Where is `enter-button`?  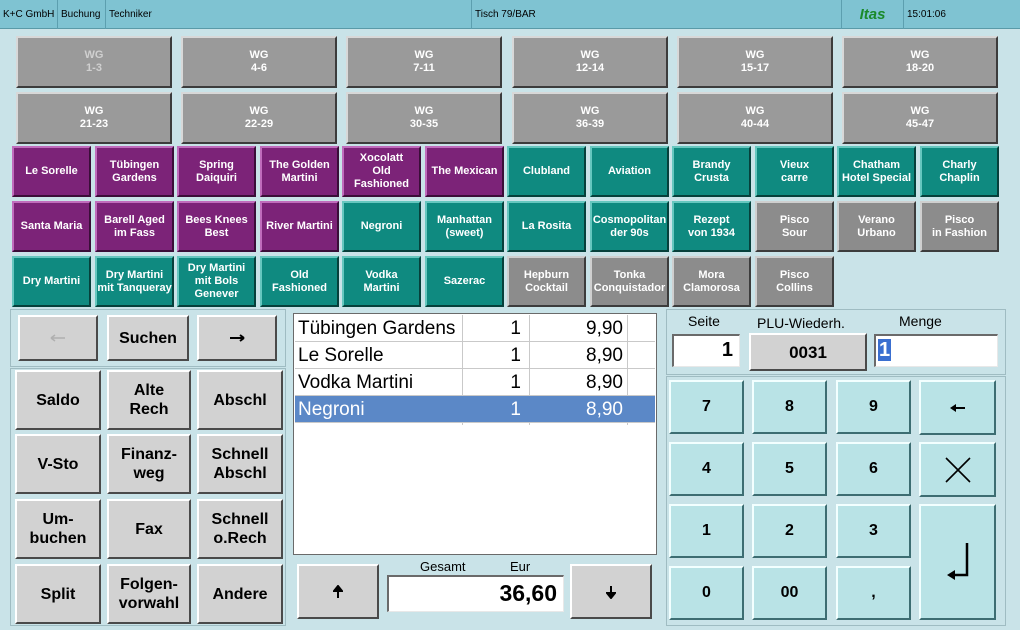
enter-button is located at coordinates (957, 562).